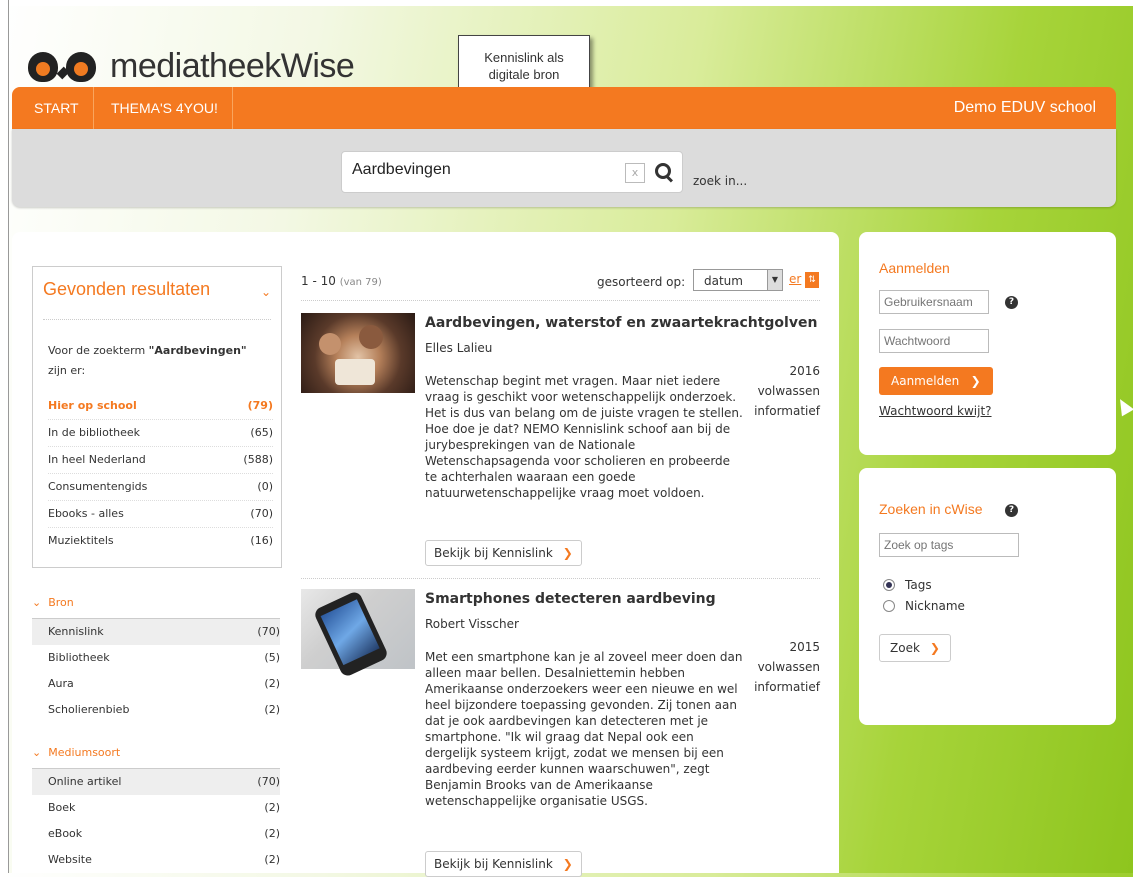  I want to click on source-row-ebooks: Ebooks - alles (70), so click(160, 514).